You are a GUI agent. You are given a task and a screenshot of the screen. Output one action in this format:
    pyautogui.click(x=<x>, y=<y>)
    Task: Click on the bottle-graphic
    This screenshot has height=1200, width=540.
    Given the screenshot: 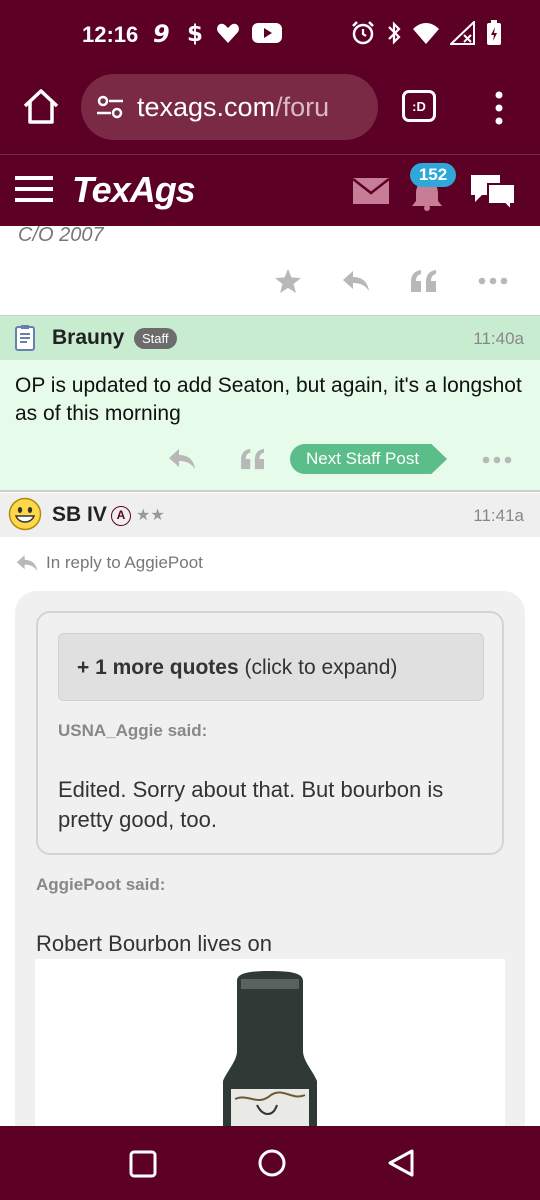 What is the action you would take?
    pyautogui.click(x=270, y=1042)
    